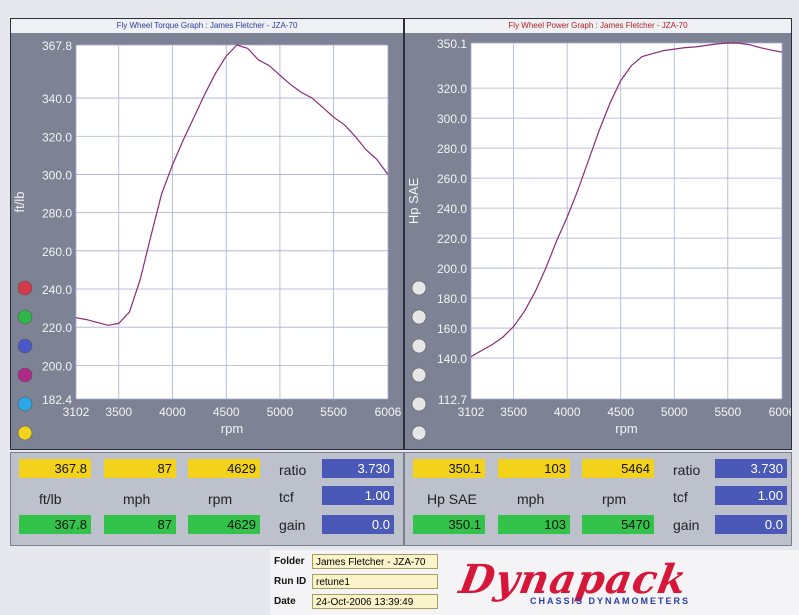 This screenshot has width=799, height=615. What do you see at coordinates (55, 468) in the screenshot?
I see `torque-peak-value: 367.8` at bounding box center [55, 468].